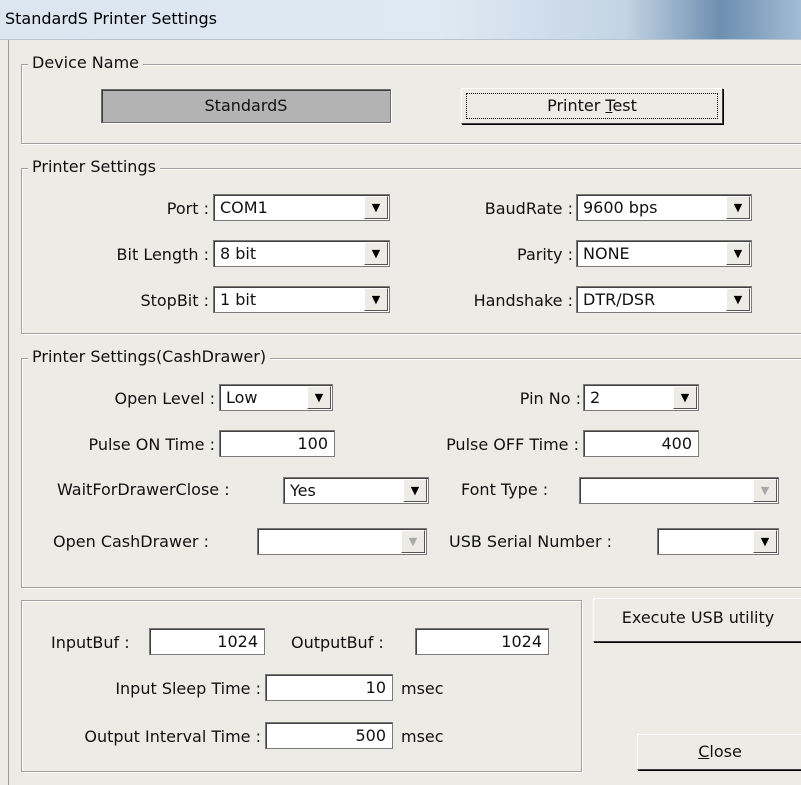 The height and width of the screenshot is (785, 801). Describe the element at coordinates (162, 254) in the screenshot. I see `bit-length-label: Bit Length :` at that location.